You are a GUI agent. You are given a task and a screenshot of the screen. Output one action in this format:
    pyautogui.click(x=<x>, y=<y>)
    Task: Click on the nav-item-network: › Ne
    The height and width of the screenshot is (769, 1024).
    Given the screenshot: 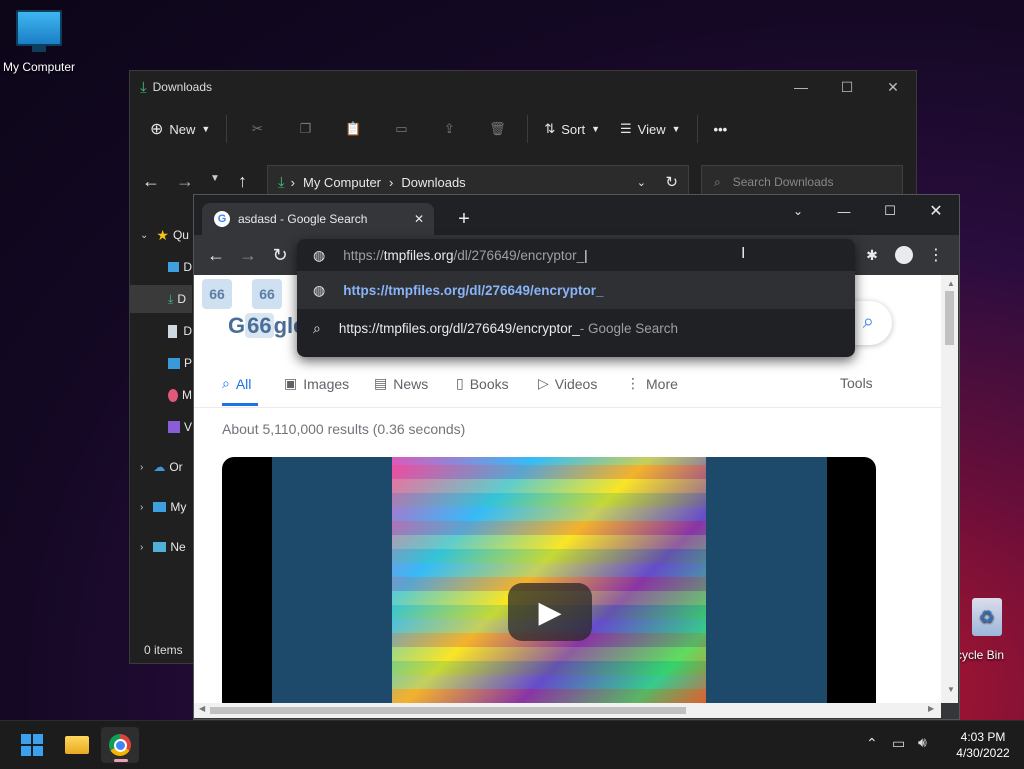 What is the action you would take?
    pyautogui.click(x=161, y=547)
    